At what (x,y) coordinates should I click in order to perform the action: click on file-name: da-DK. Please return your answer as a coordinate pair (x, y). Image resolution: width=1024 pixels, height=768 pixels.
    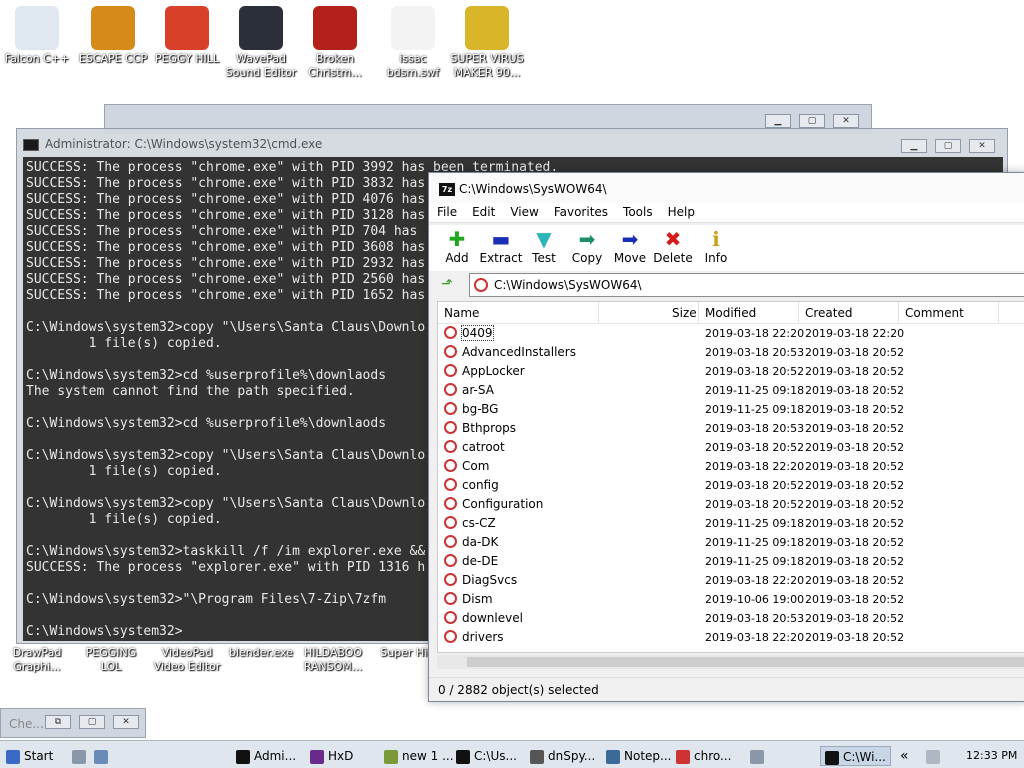
    Looking at the image, I should click on (480, 542).